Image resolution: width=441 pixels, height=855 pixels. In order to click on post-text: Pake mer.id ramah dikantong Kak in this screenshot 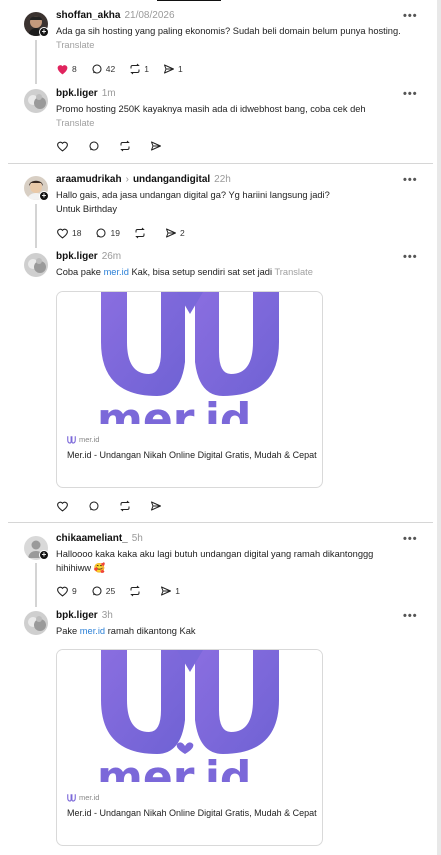, I will do `click(228, 631)`.